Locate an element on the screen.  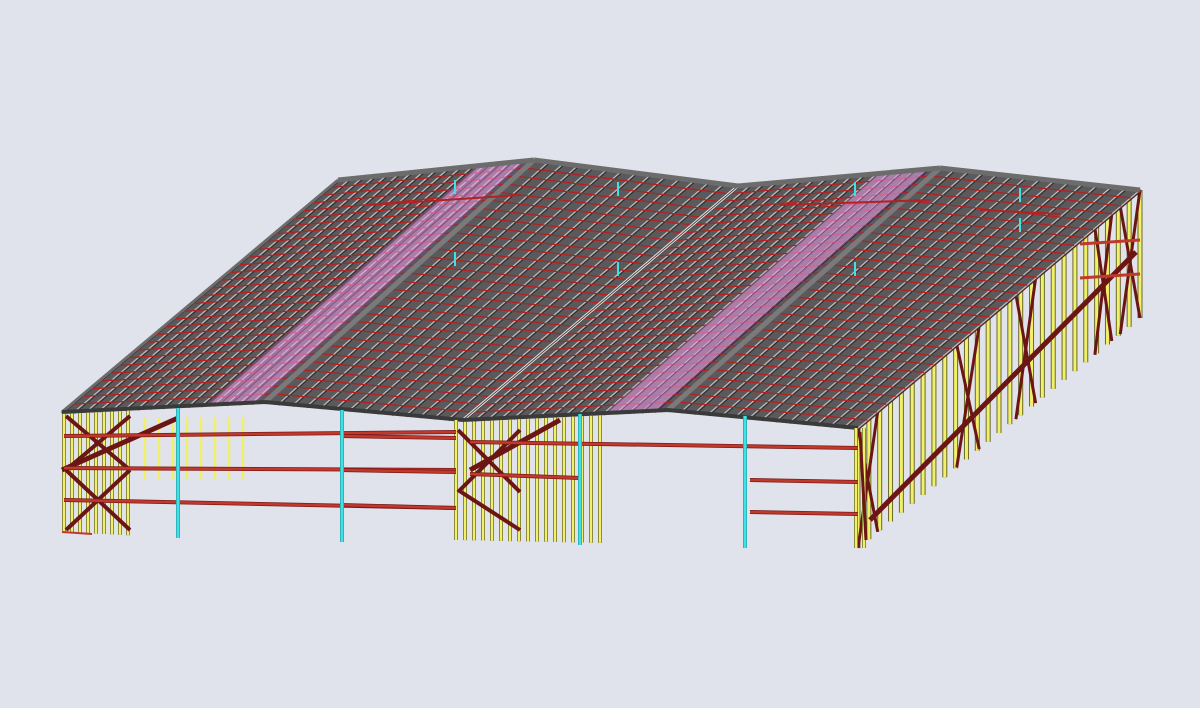
front-gable-wall is located at coordinates (464, 474).